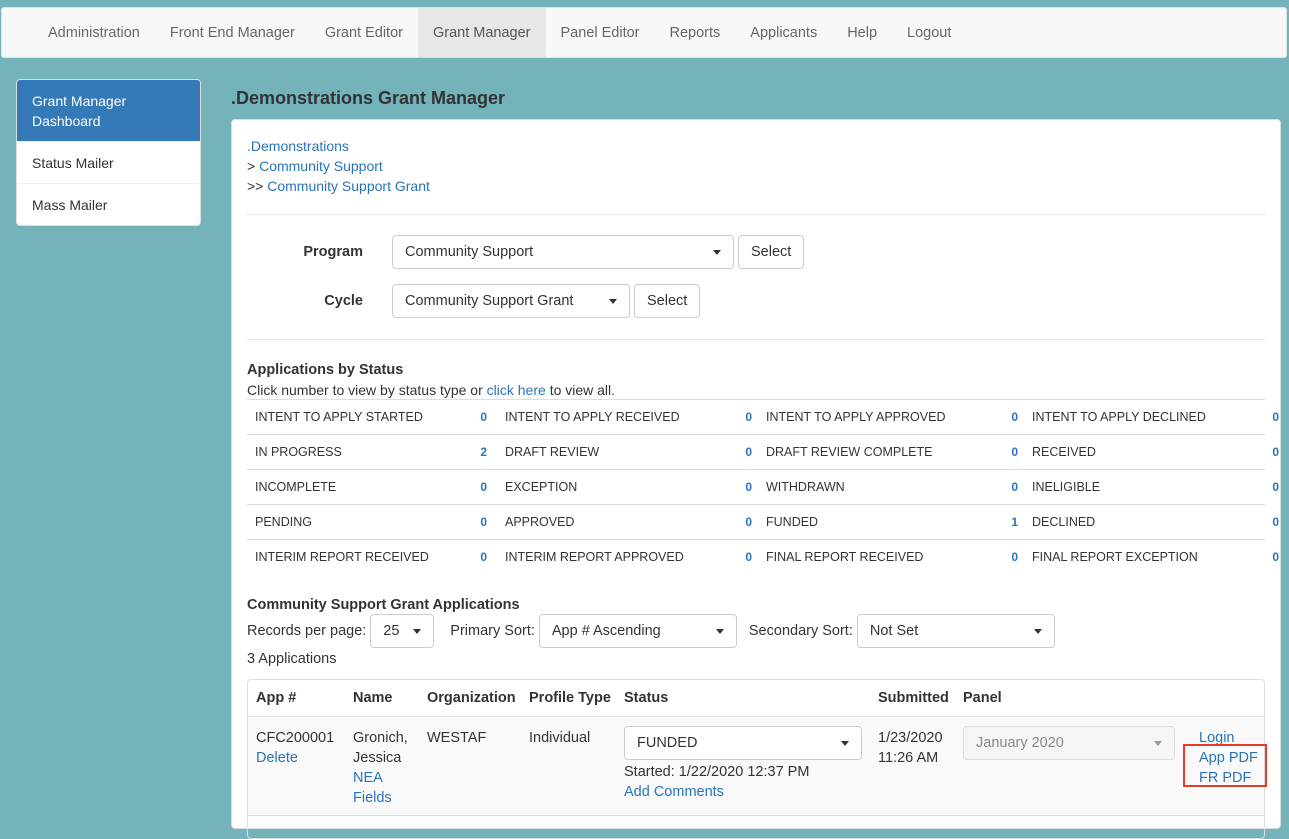 This screenshot has width=1289, height=839. Describe the element at coordinates (391, 631) in the screenshot. I see `records-per-page-value: 25` at that location.